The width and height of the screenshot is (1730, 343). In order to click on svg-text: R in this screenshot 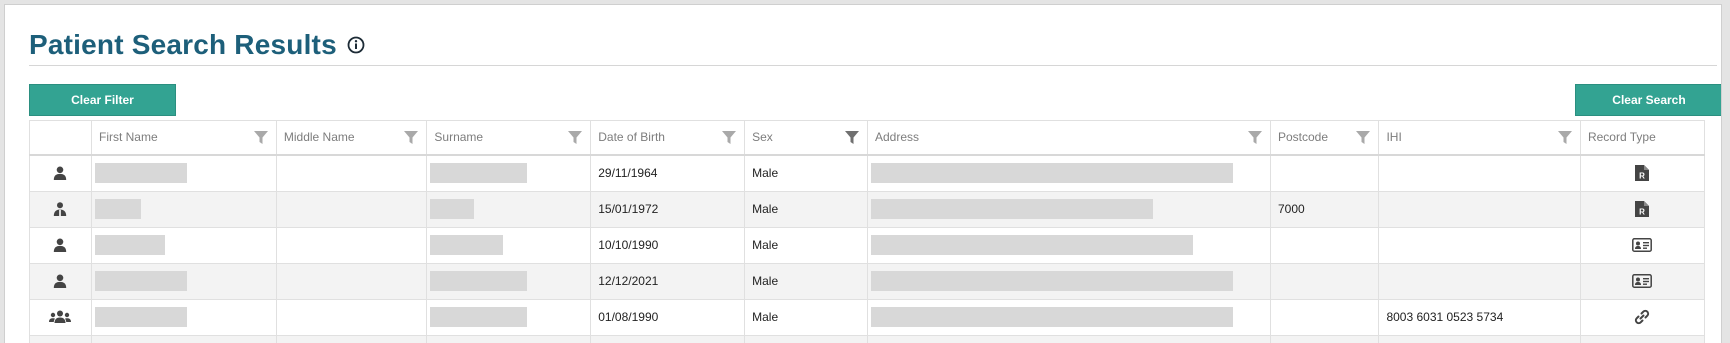, I will do `click(1643, 212)`.